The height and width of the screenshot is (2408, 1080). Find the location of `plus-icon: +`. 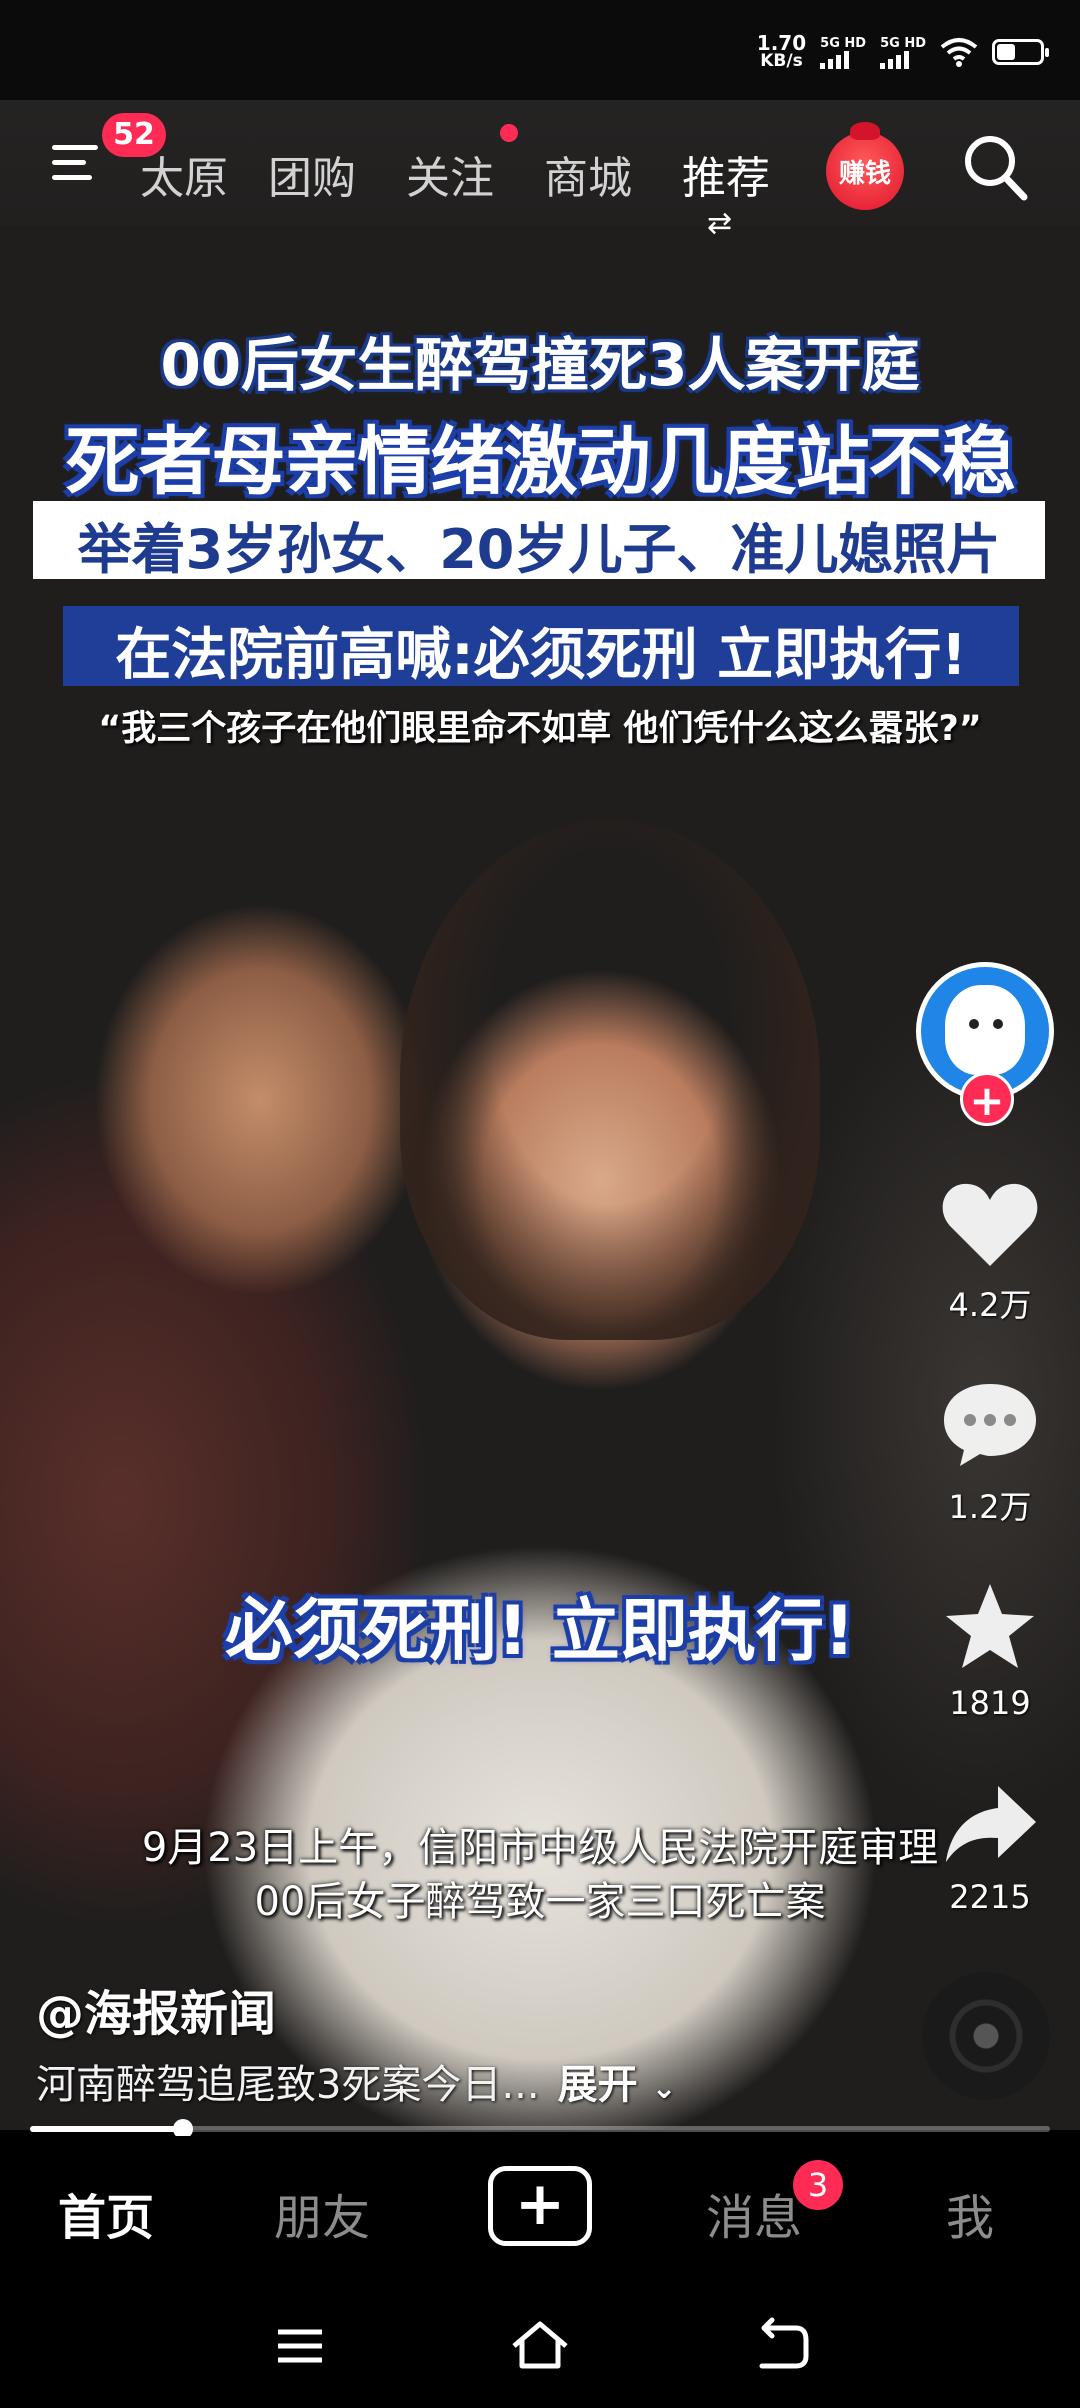

plus-icon: + is located at coordinates (540, 2204).